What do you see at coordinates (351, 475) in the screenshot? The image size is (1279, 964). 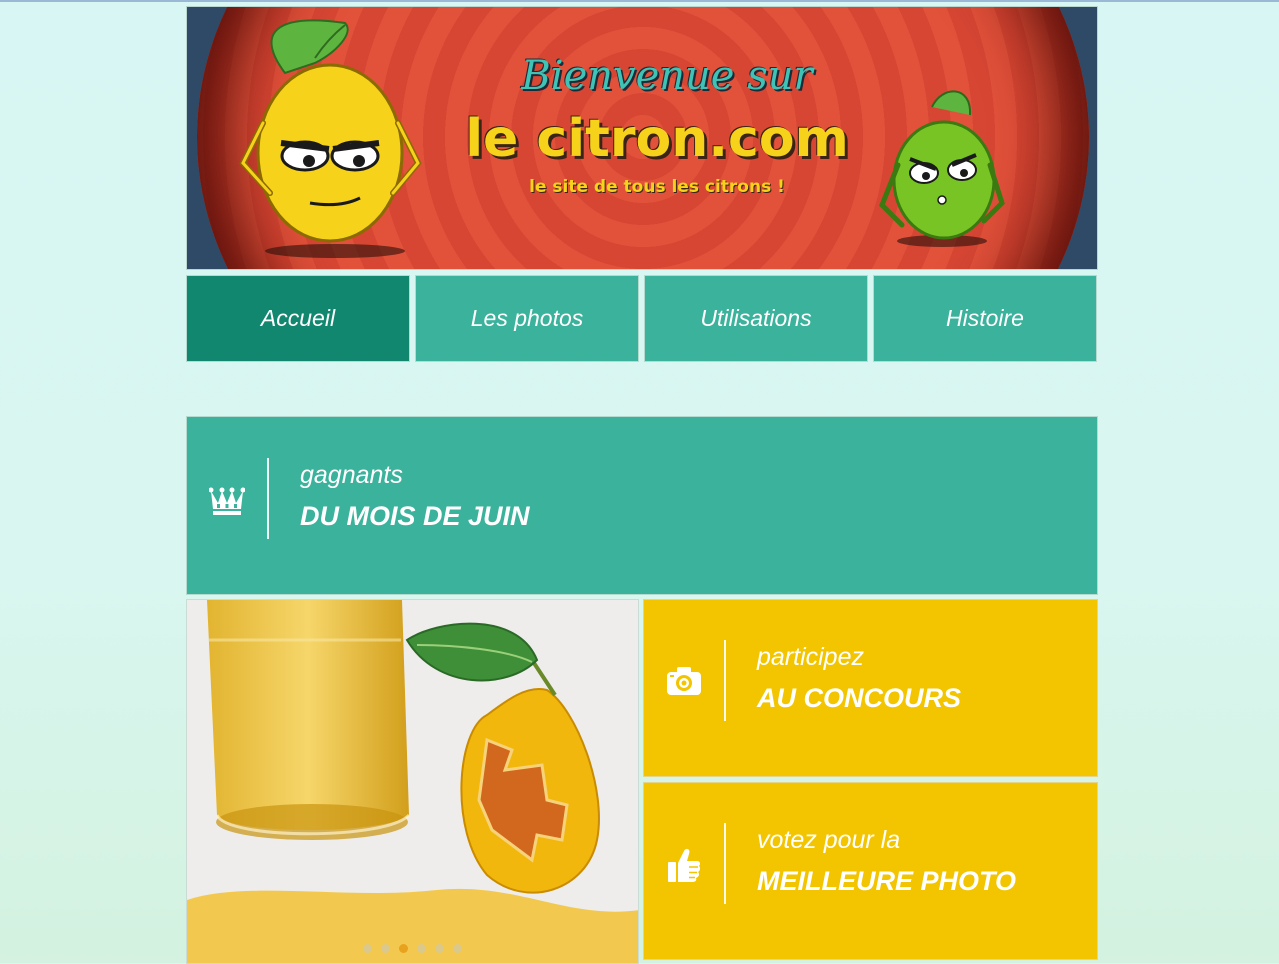 I see `winners-small-text: gagnants` at bounding box center [351, 475].